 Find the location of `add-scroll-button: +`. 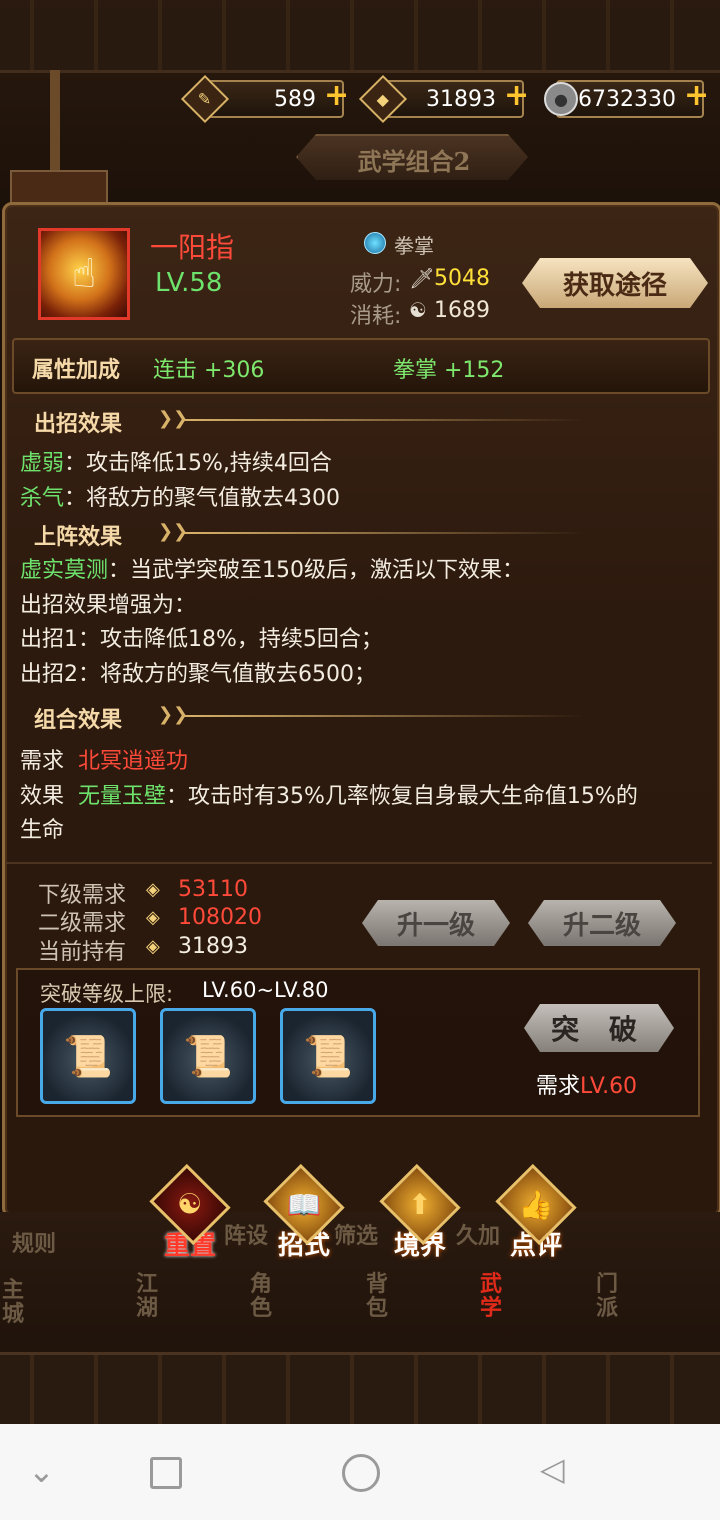

add-scroll-button: + is located at coordinates (336, 96).